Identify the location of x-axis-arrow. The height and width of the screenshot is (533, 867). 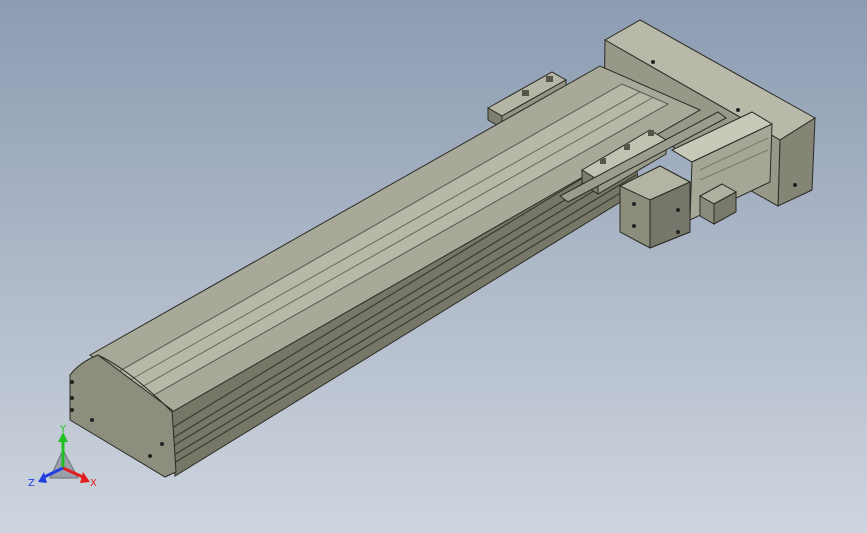
(85, 477).